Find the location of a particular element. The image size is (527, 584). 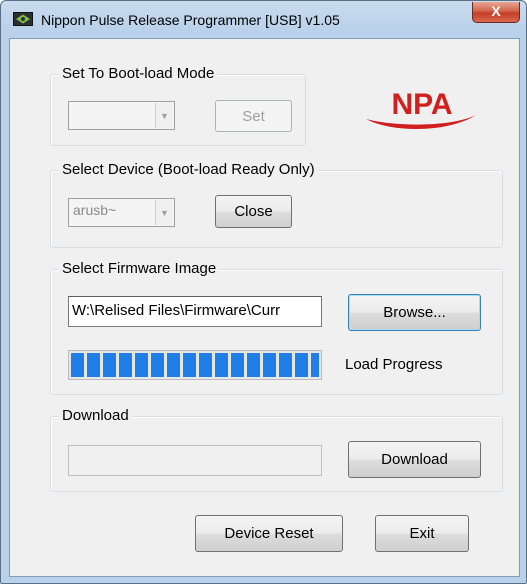

exit-button-label: Exit is located at coordinates (422, 533).